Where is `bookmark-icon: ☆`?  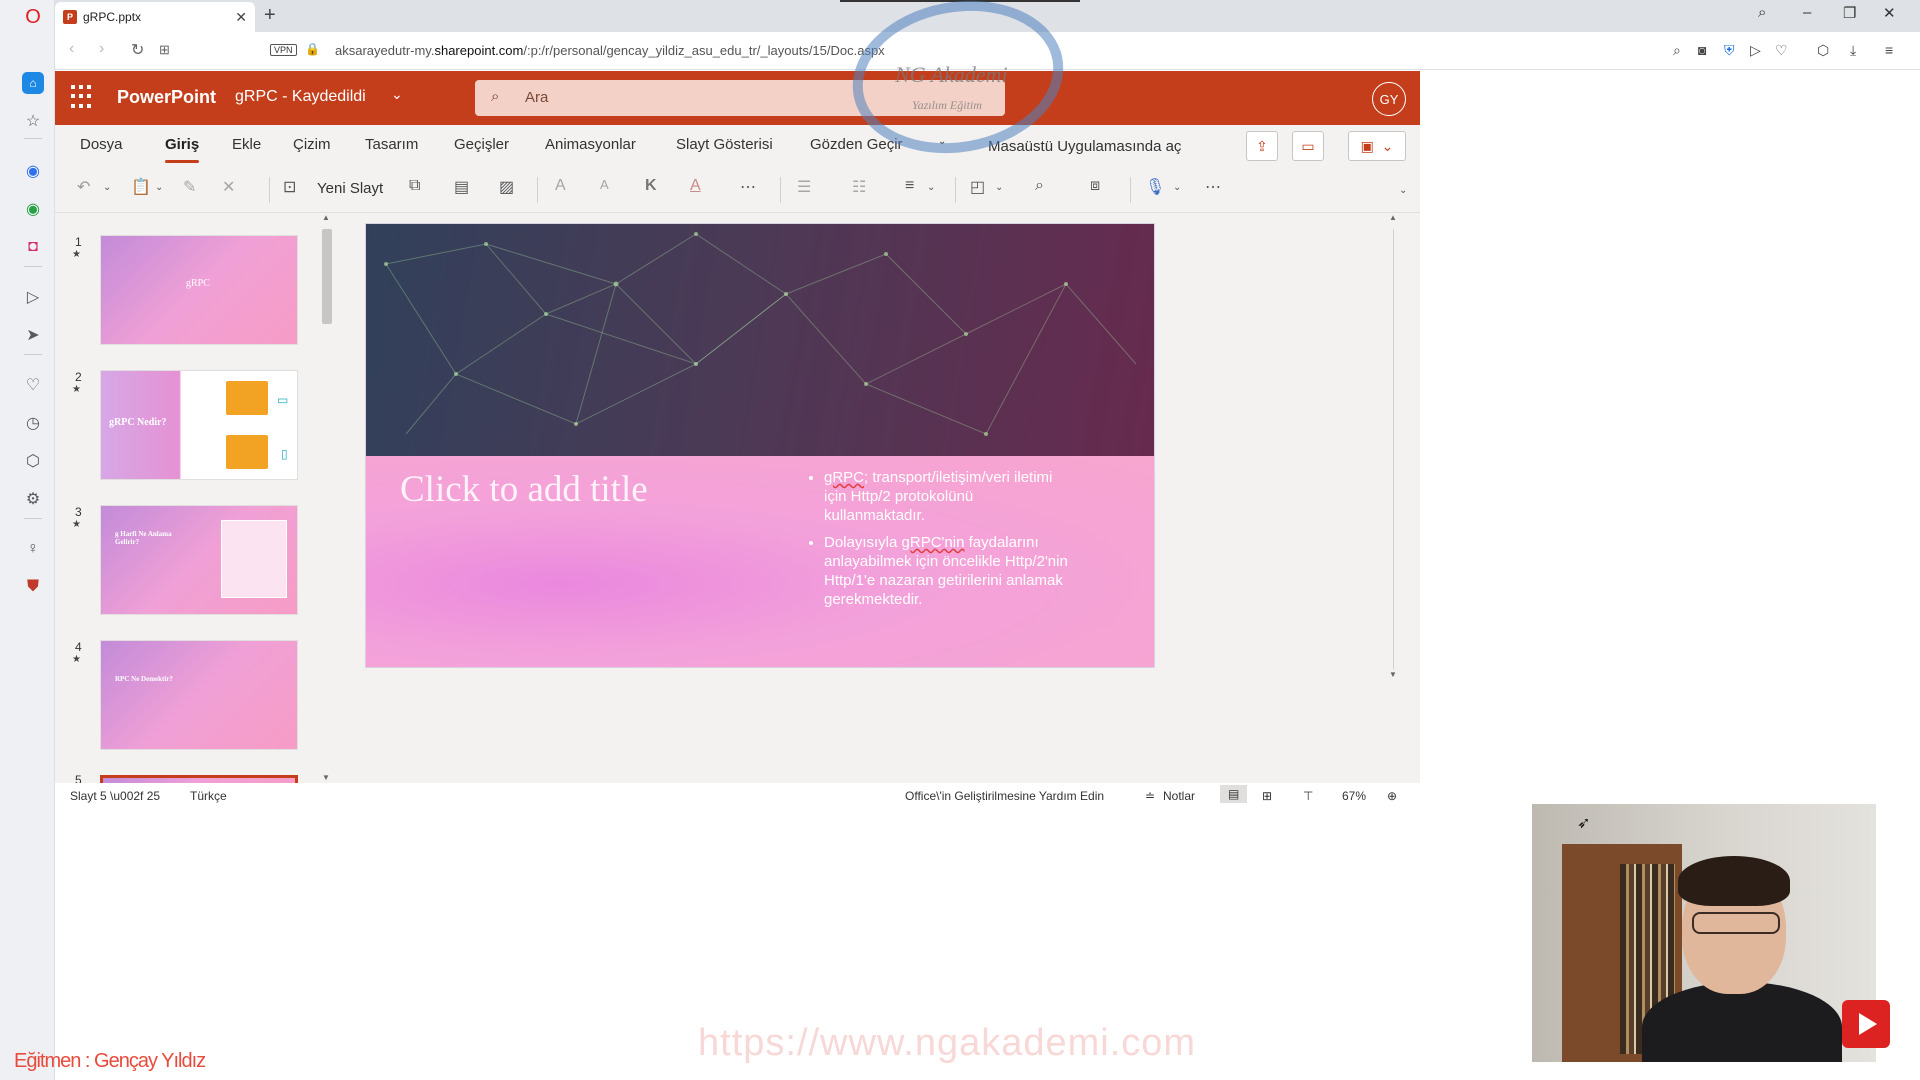 bookmark-icon: ☆ is located at coordinates (33, 121).